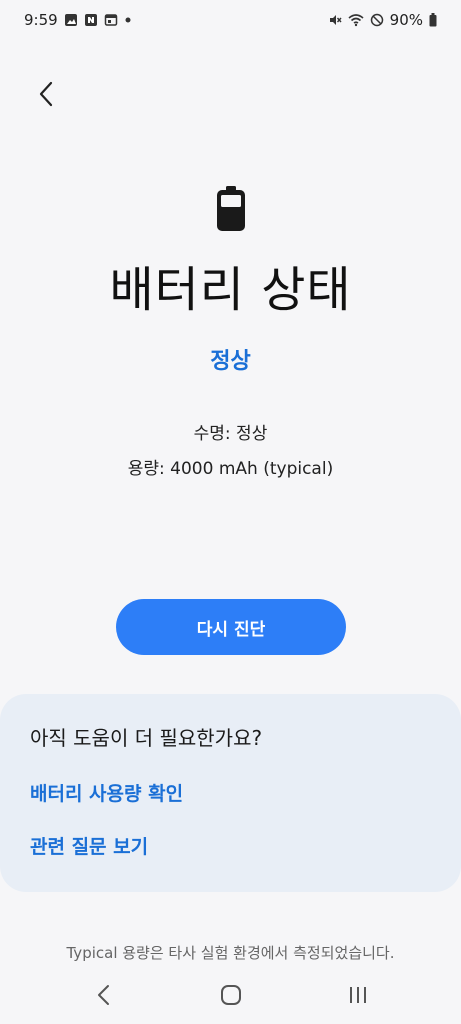  What do you see at coordinates (356, 20) in the screenshot?
I see `wifi-icon` at bounding box center [356, 20].